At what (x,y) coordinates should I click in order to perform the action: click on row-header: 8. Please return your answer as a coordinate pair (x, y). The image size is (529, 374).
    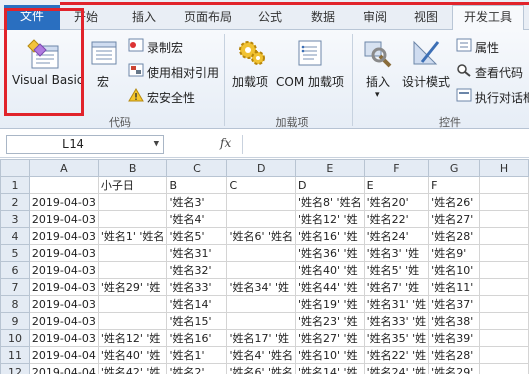
    Looking at the image, I should click on (15, 304).